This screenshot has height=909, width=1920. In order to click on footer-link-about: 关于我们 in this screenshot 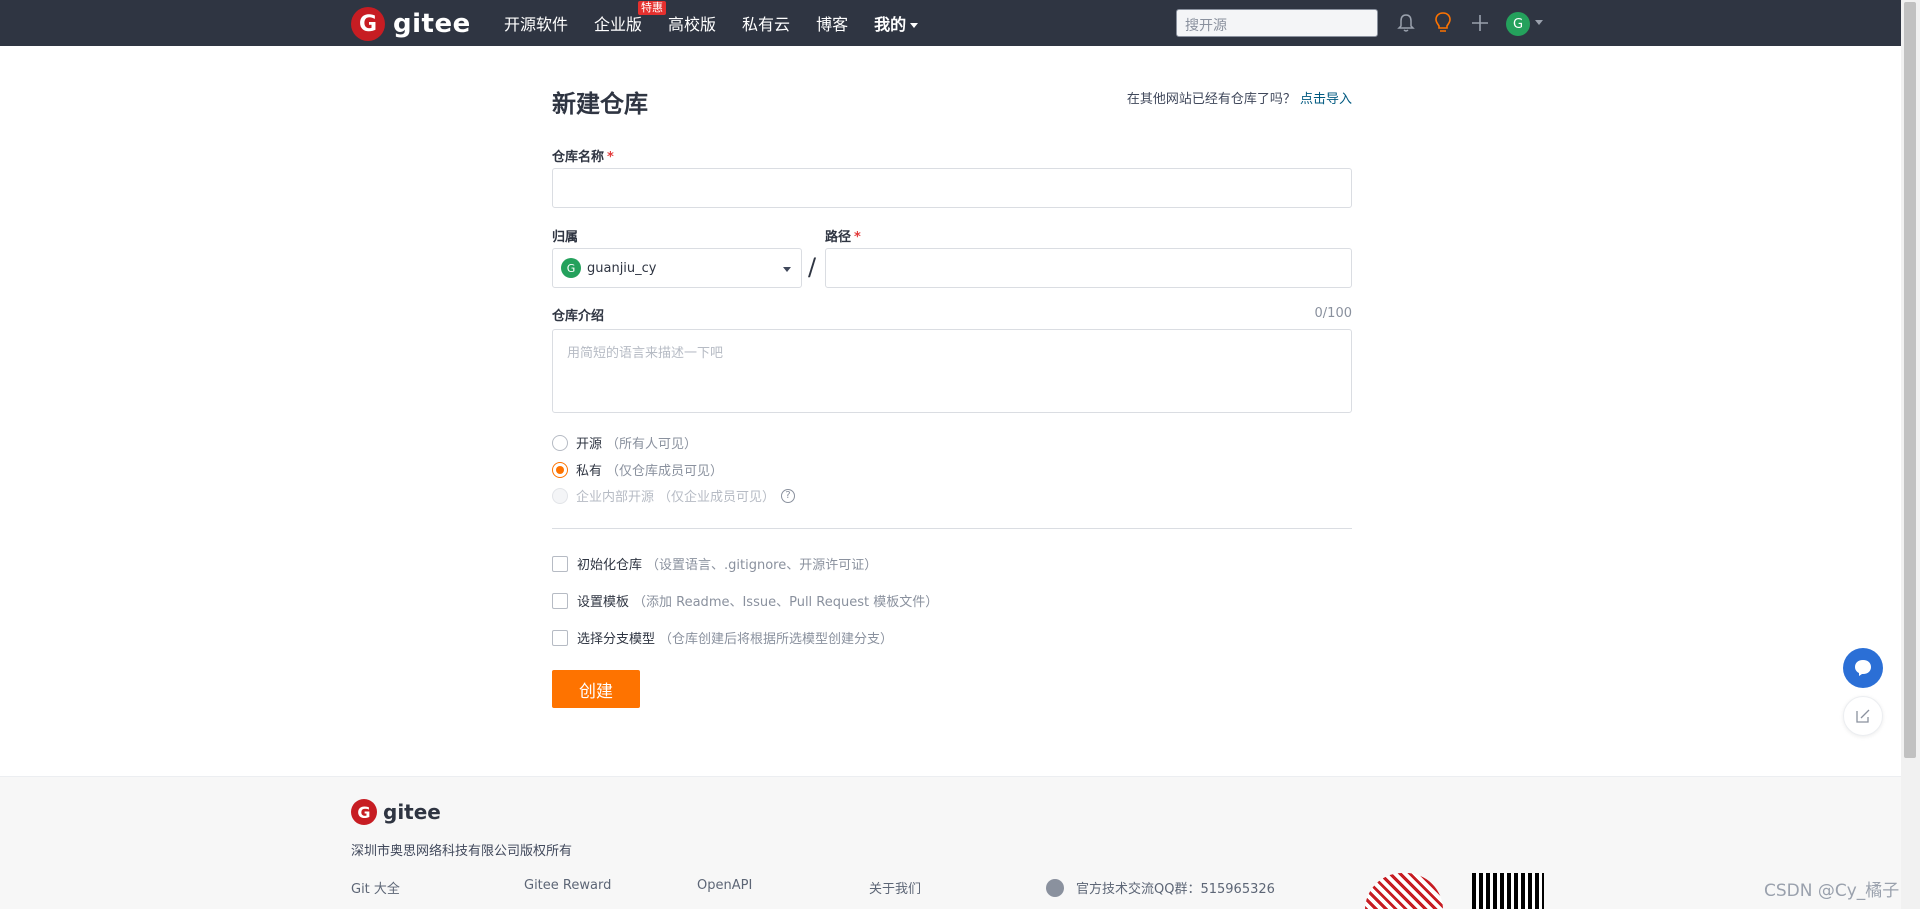, I will do `click(895, 887)`.